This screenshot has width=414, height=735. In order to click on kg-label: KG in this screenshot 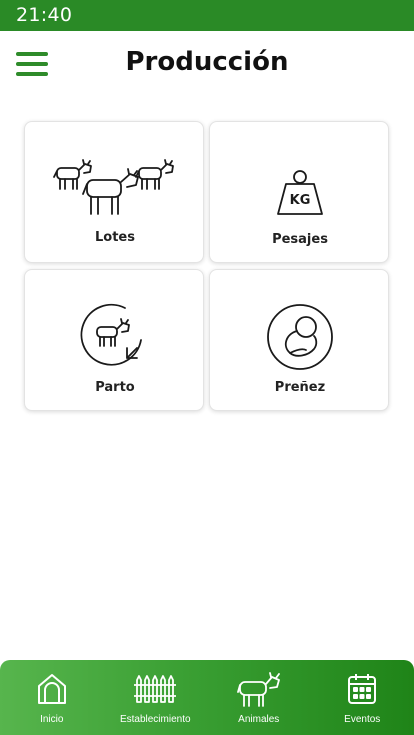, I will do `click(300, 200)`.